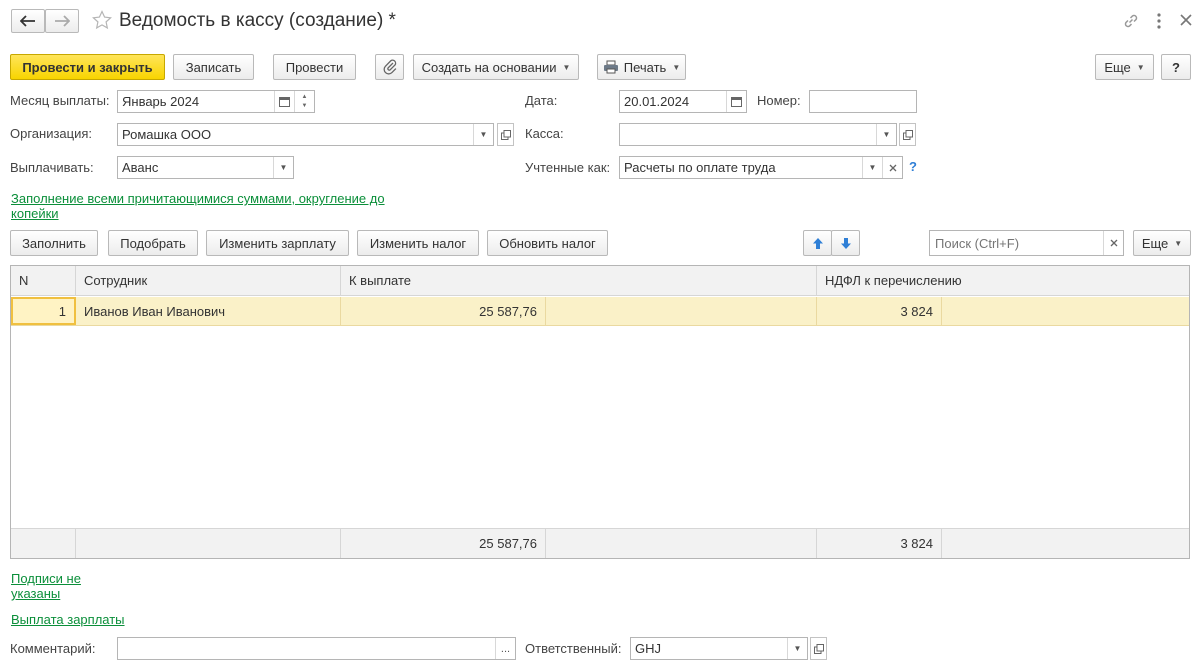 Image resolution: width=1200 pixels, height=664 pixels. I want to click on paperclip-icon, so click(389, 67).